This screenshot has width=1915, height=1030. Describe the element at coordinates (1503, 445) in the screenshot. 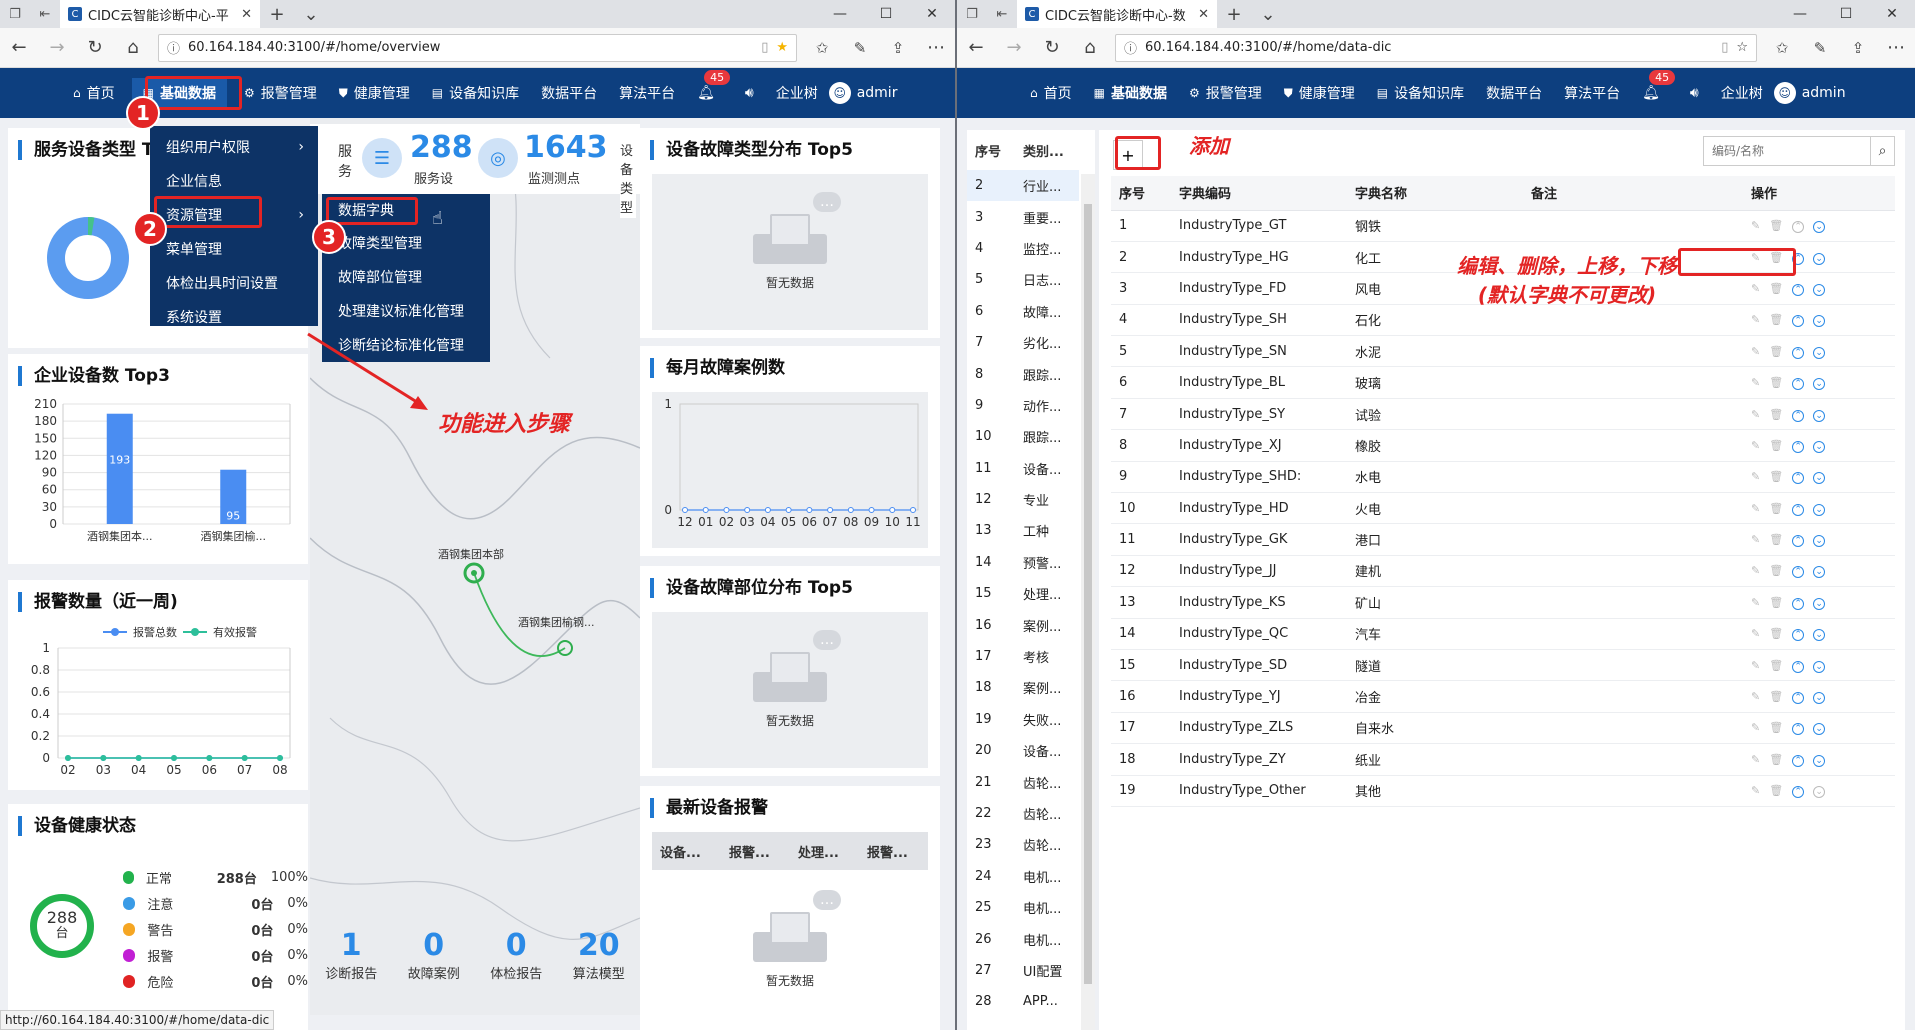

I see `table-row: 8 IndustryType_XJ 橡胶 ✎ 🗑︎ ⌃ ⌄` at that location.